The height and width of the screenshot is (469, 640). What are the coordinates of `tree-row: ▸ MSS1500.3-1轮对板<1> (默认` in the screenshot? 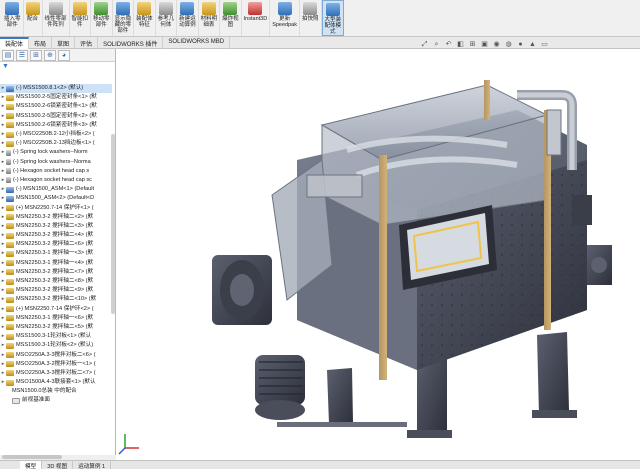 It's located at (56, 336).